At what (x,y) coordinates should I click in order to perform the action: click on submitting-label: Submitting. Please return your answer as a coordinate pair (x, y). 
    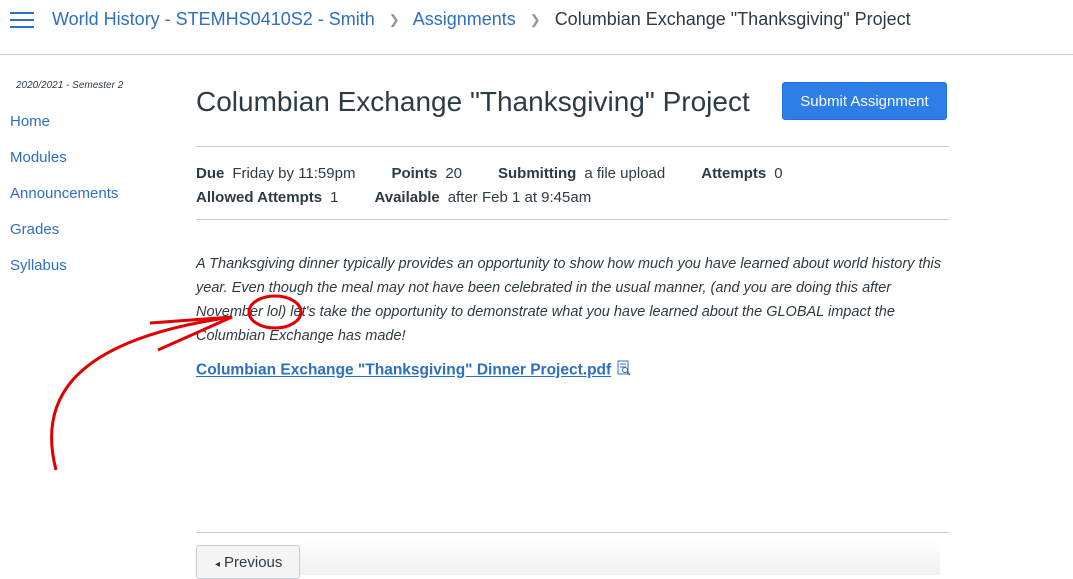
    Looking at the image, I should click on (537, 173).